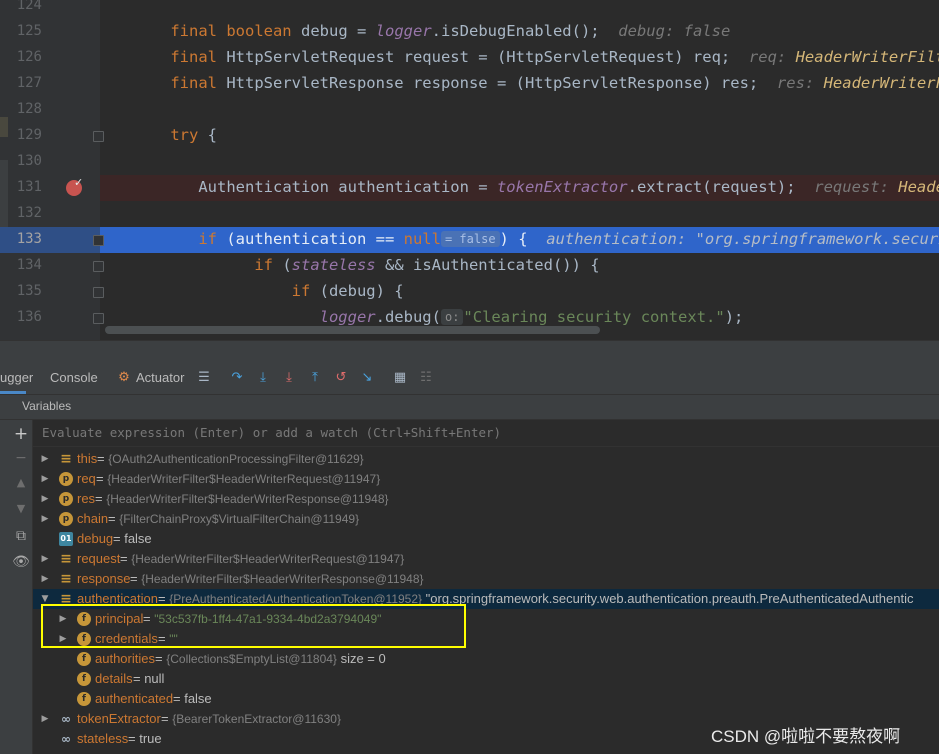 The width and height of the screenshot is (939, 754). What do you see at coordinates (86, 478) in the screenshot?
I see `variable-name: req` at bounding box center [86, 478].